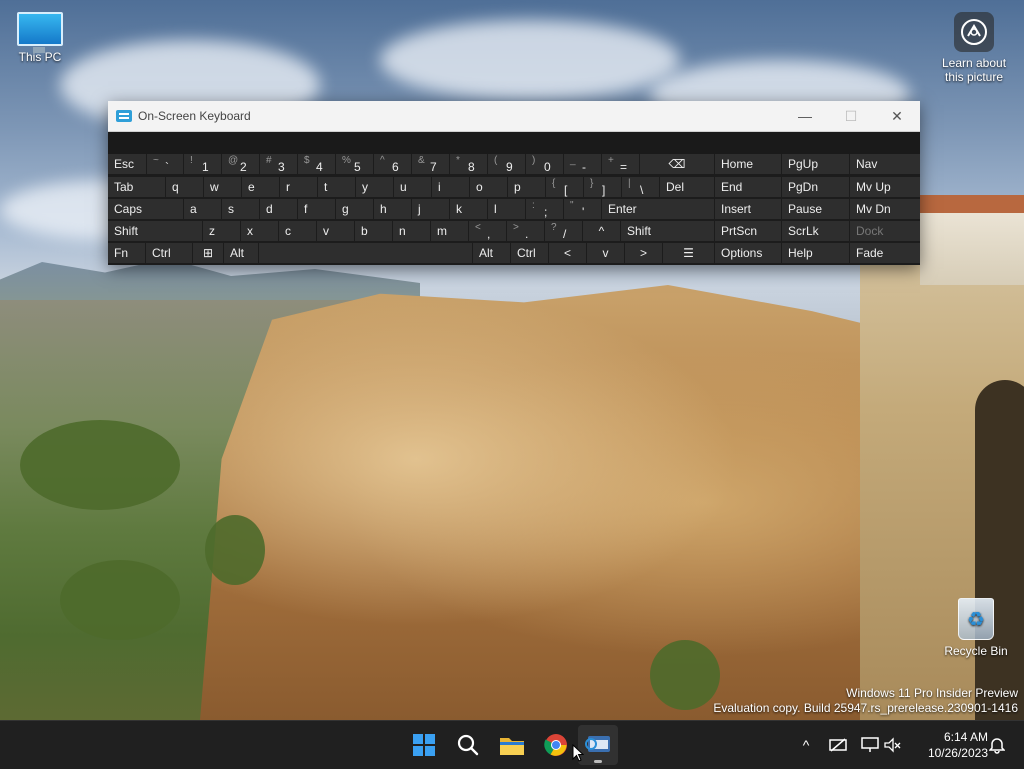 The height and width of the screenshot is (769, 1024). What do you see at coordinates (450, 187) in the screenshot?
I see `key-i: i` at bounding box center [450, 187].